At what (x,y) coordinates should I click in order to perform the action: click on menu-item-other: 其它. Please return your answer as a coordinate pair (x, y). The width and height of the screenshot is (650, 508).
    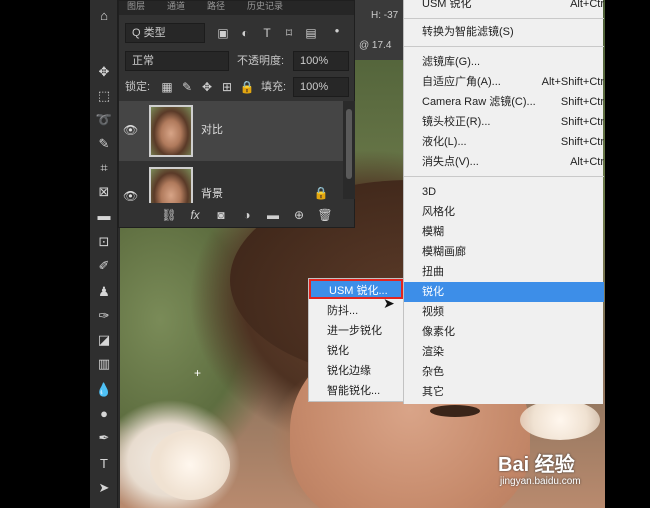
    Looking at the image, I should click on (504, 392).